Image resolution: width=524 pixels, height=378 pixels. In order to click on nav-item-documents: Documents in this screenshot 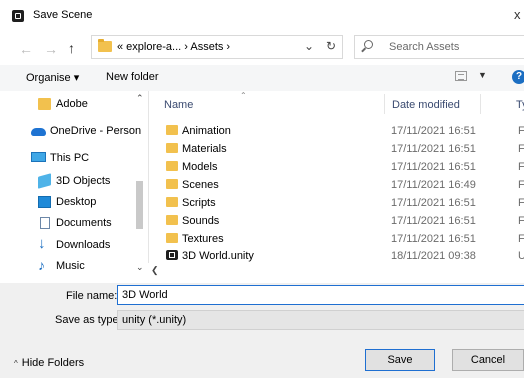, I will do `click(70, 223)`.